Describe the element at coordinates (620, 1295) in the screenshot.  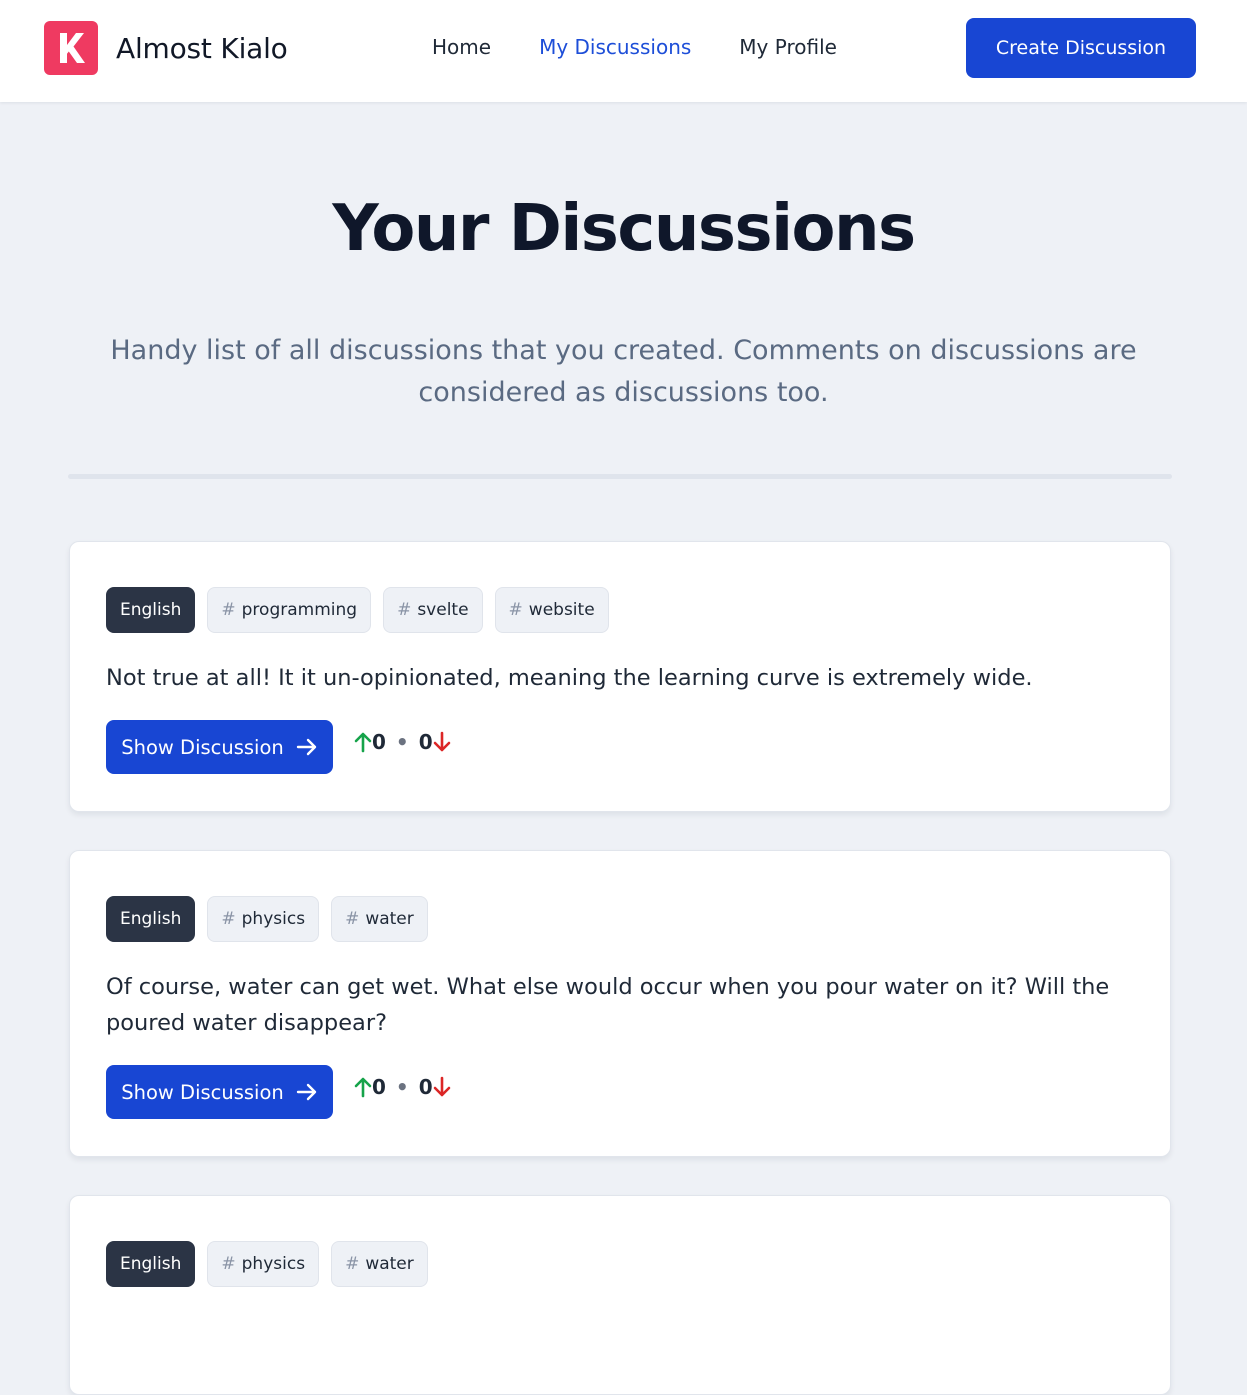
I see `discussion-card: English # physics # water` at that location.